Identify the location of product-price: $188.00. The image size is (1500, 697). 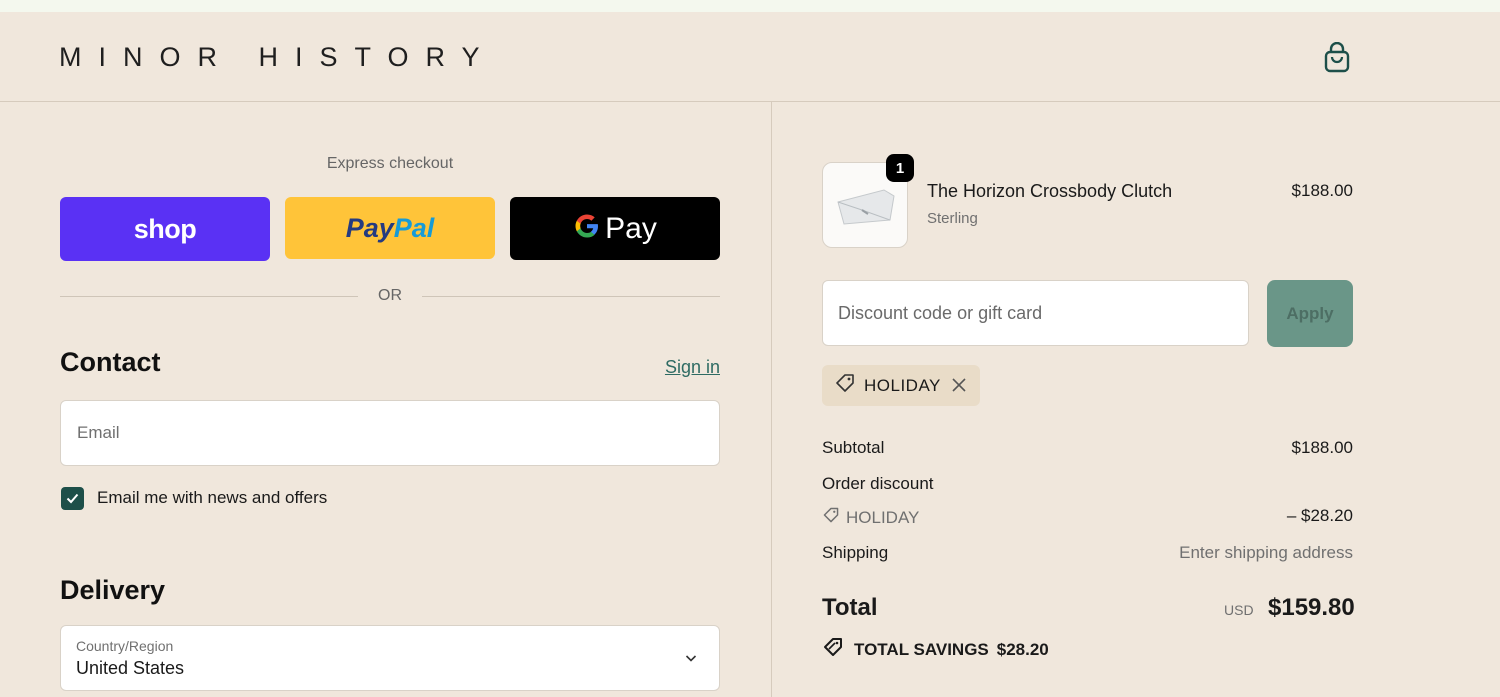
(1322, 190).